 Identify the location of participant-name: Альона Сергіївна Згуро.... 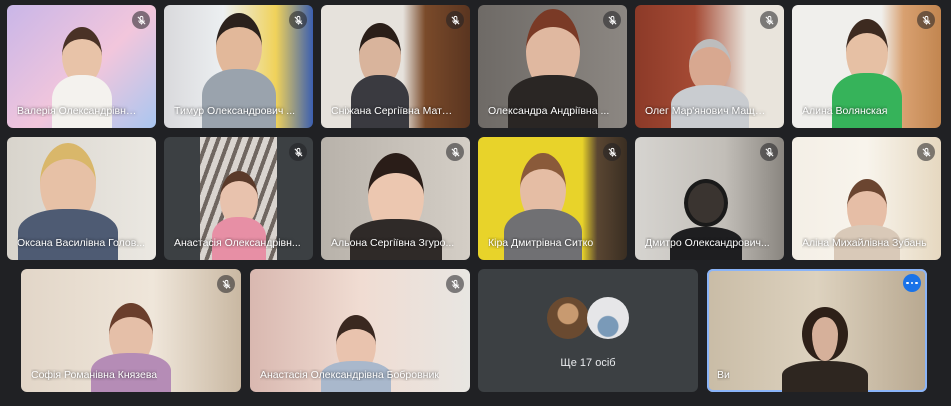
(393, 243).